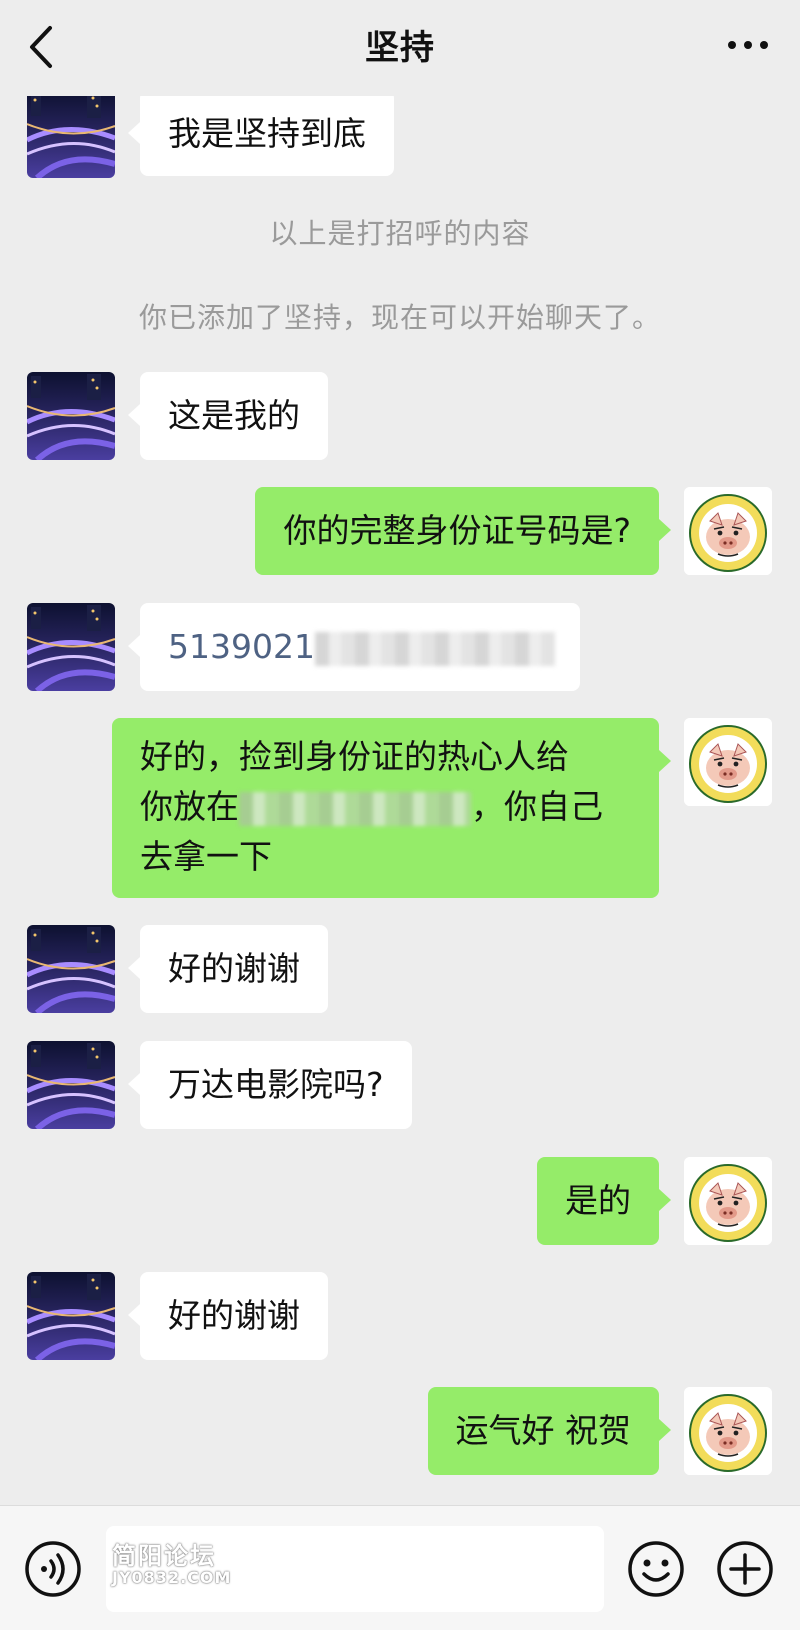 The width and height of the screenshot is (800, 1630). I want to click on outgoing-message: 你的完整身份证号码是?, so click(463, 531).